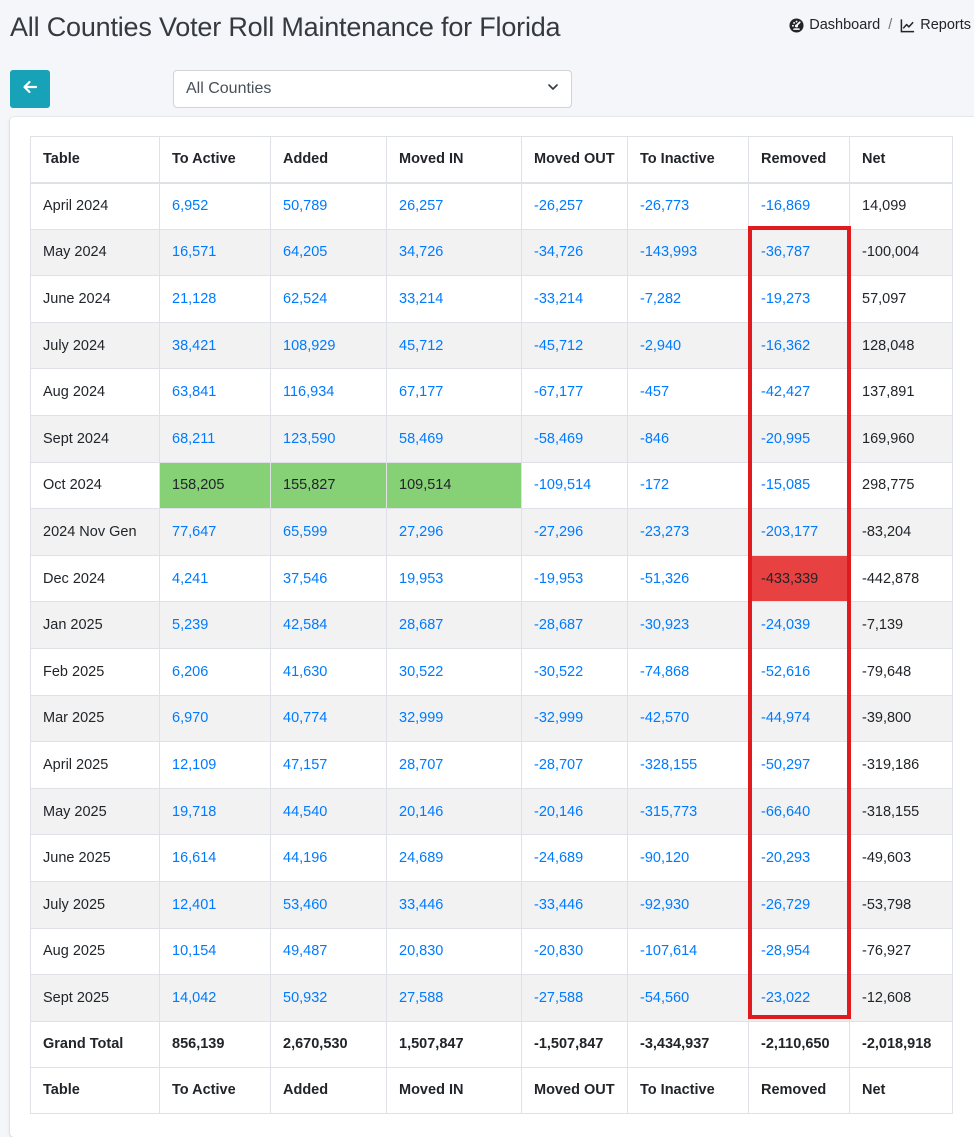 The image size is (974, 1137). I want to click on cell-added: 44,196, so click(328, 858).